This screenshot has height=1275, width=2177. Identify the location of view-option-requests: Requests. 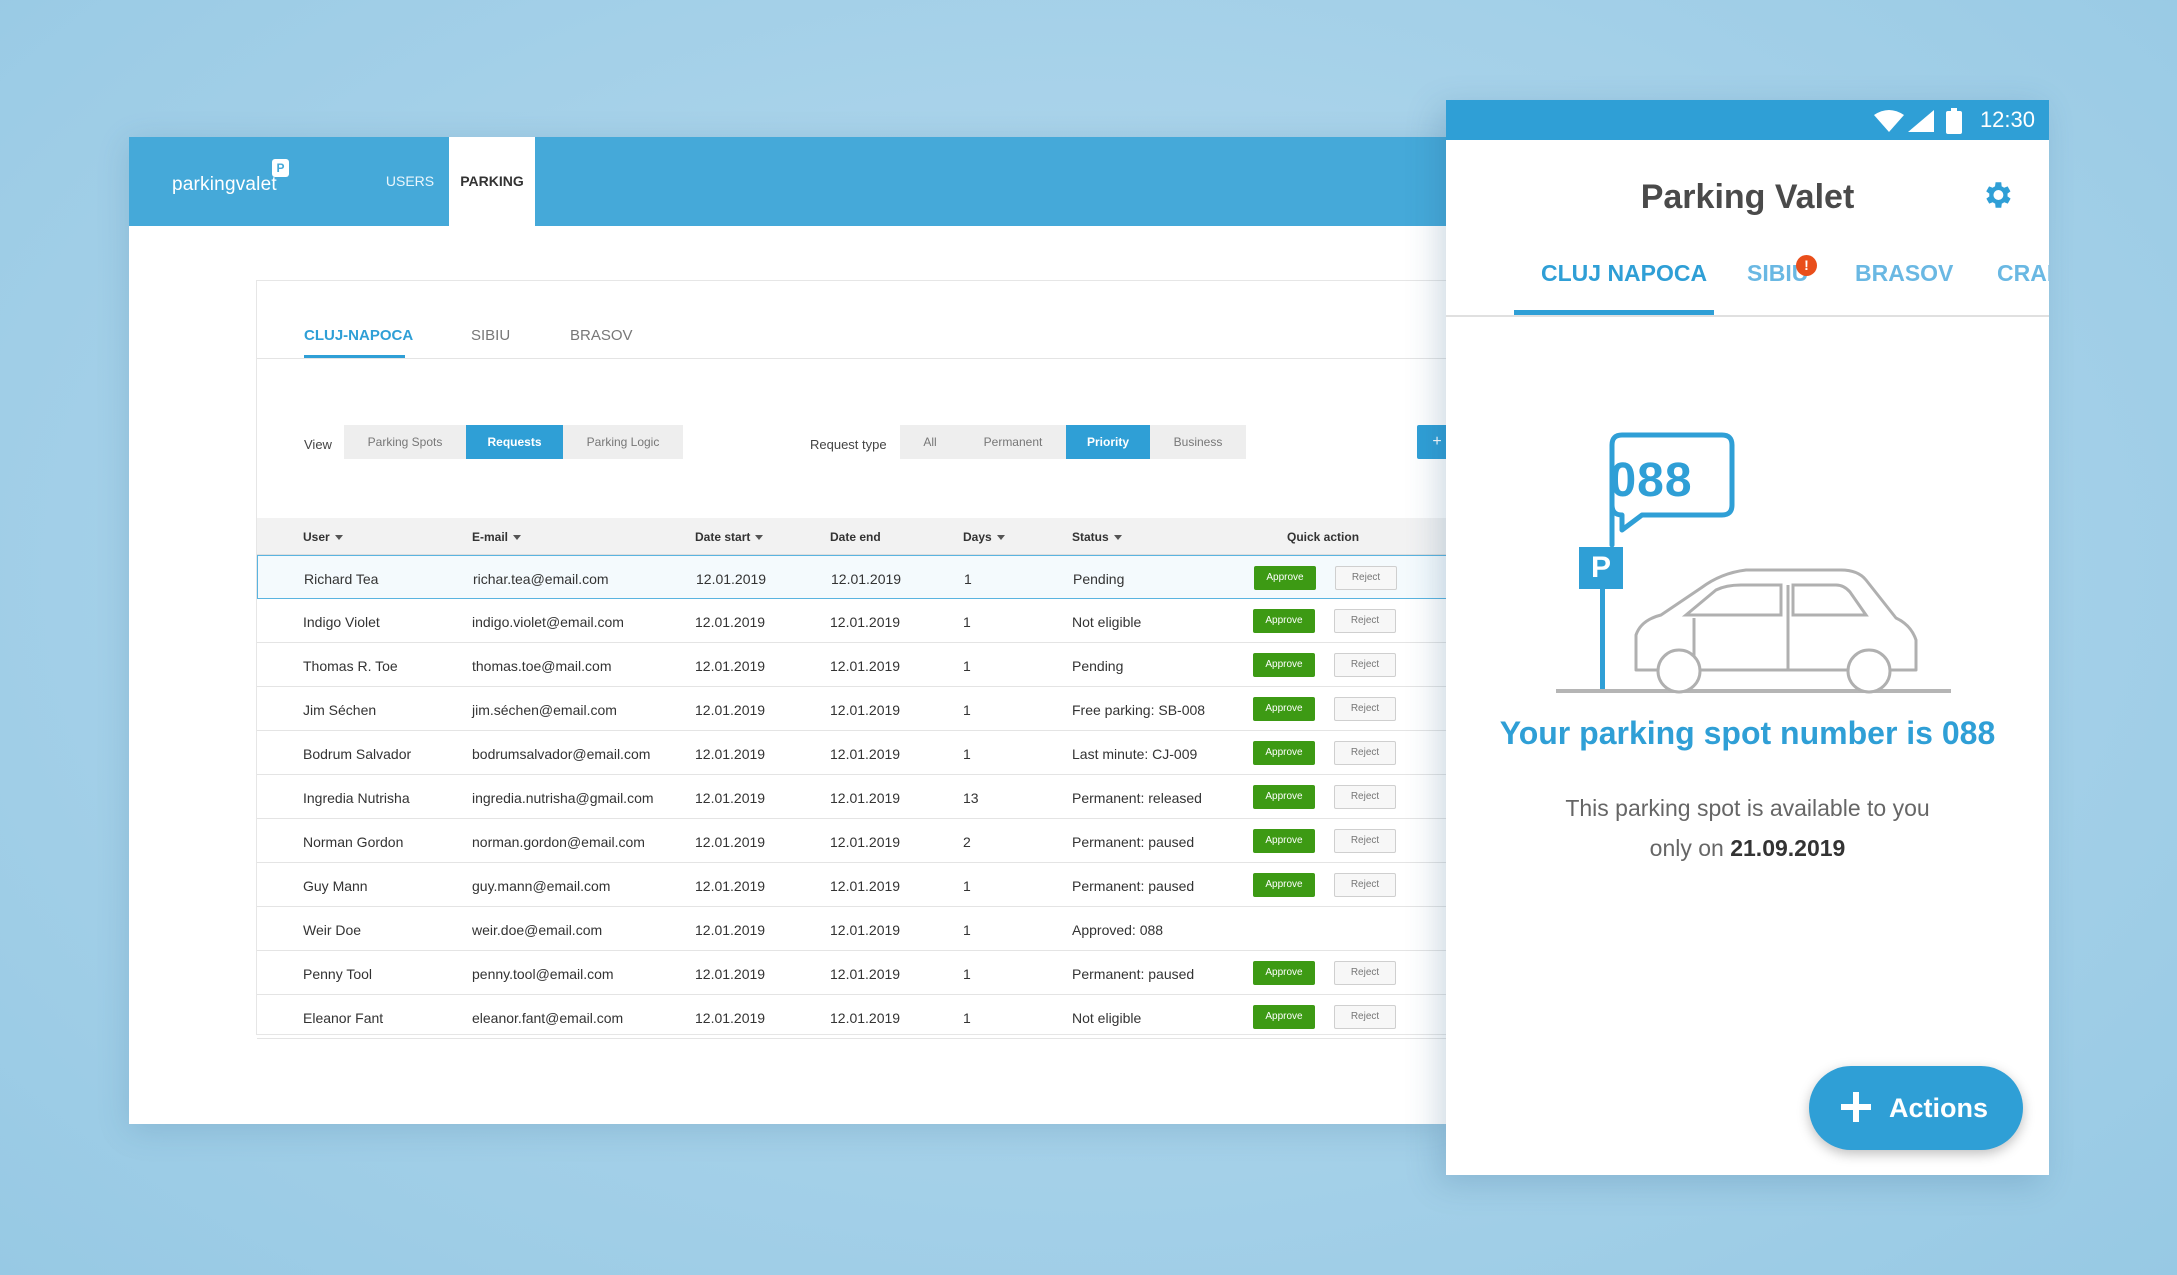
(514, 442).